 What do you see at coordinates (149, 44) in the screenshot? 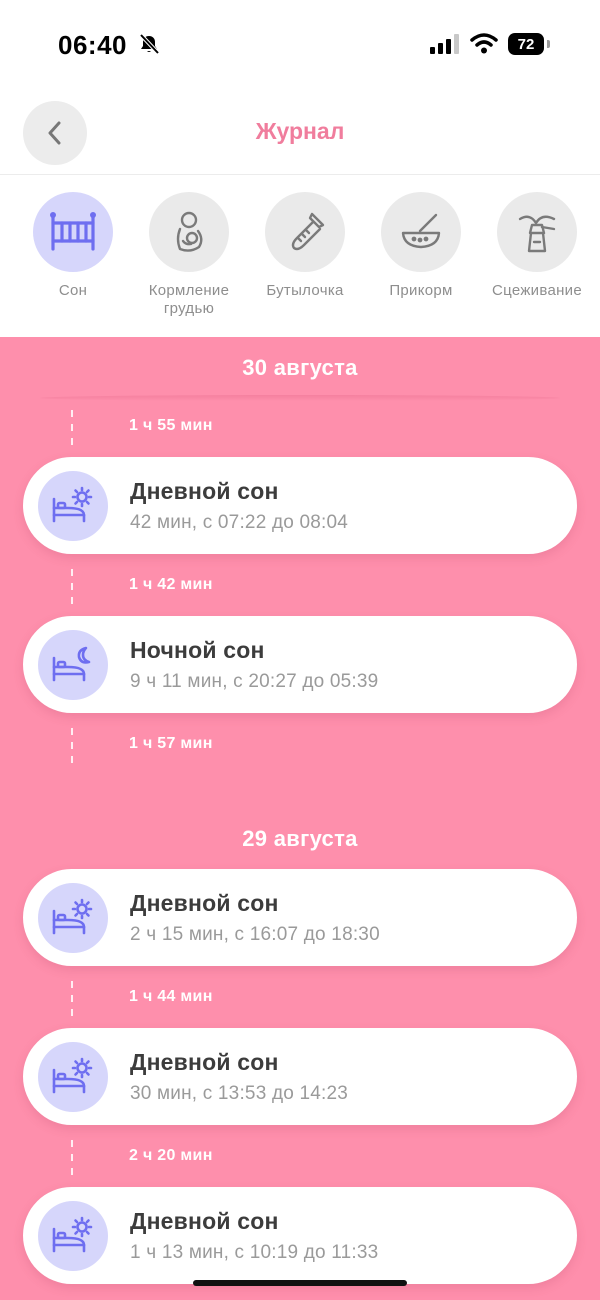
I see `bell-muted-icon` at bounding box center [149, 44].